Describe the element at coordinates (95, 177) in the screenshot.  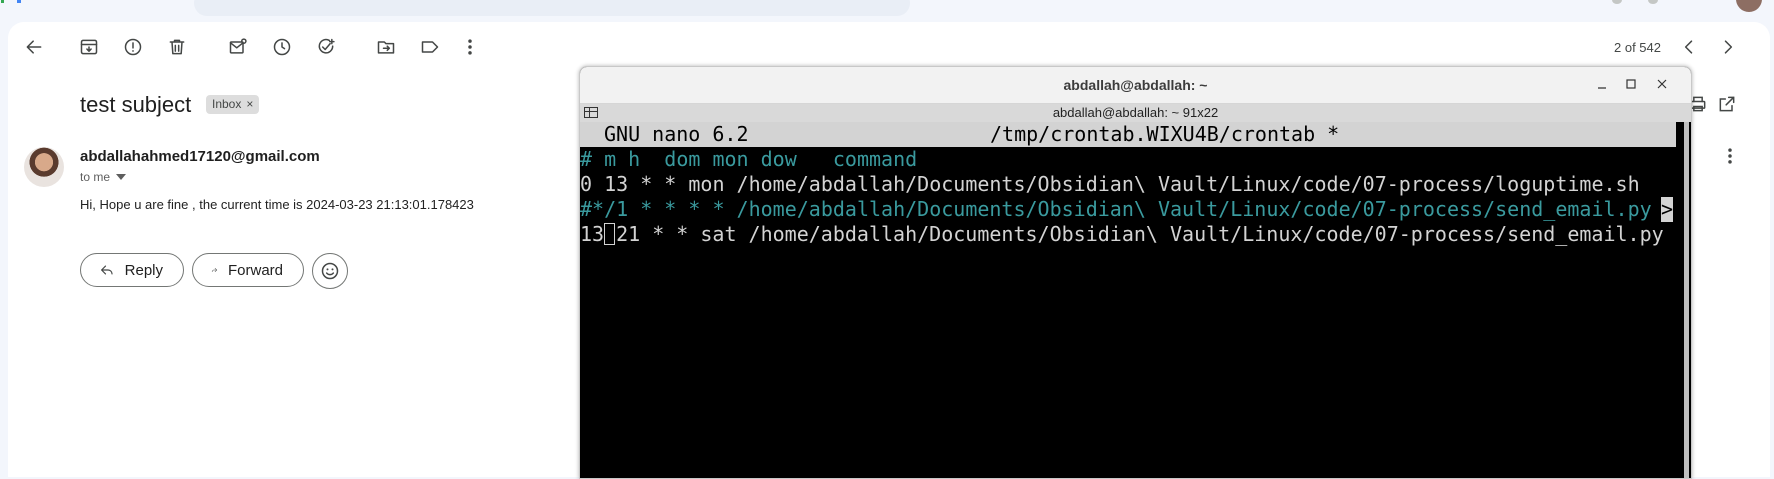
I see `to-me-label: to me` at that location.